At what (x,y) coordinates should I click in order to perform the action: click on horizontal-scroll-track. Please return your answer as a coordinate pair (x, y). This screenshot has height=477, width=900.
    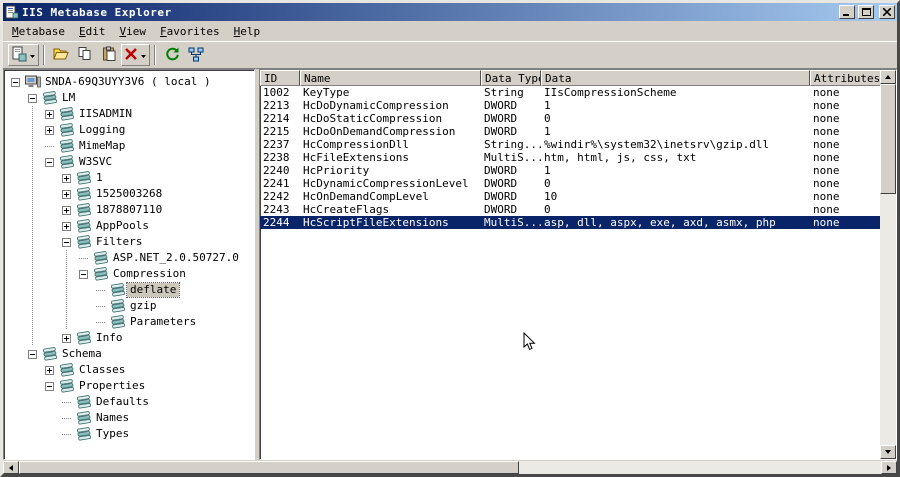
    Looking at the image, I should click on (450, 467).